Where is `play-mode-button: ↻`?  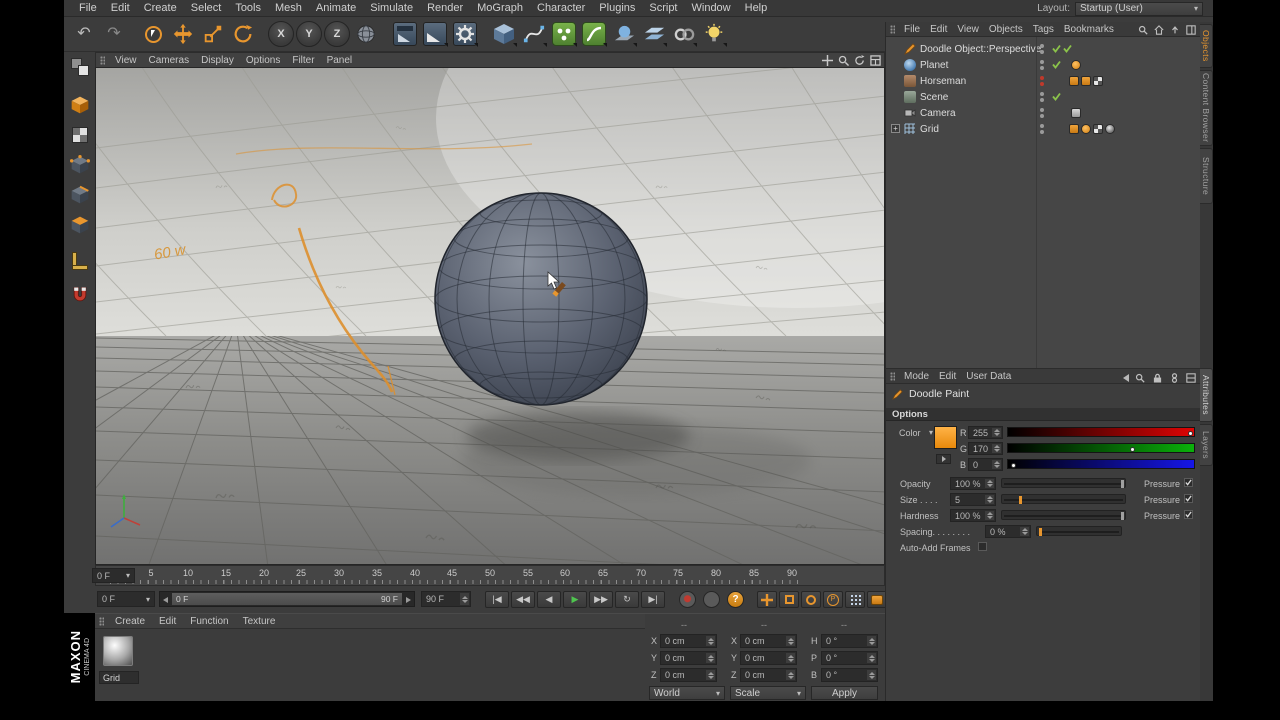 play-mode-button: ↻ is located at coordinates (627, 599).